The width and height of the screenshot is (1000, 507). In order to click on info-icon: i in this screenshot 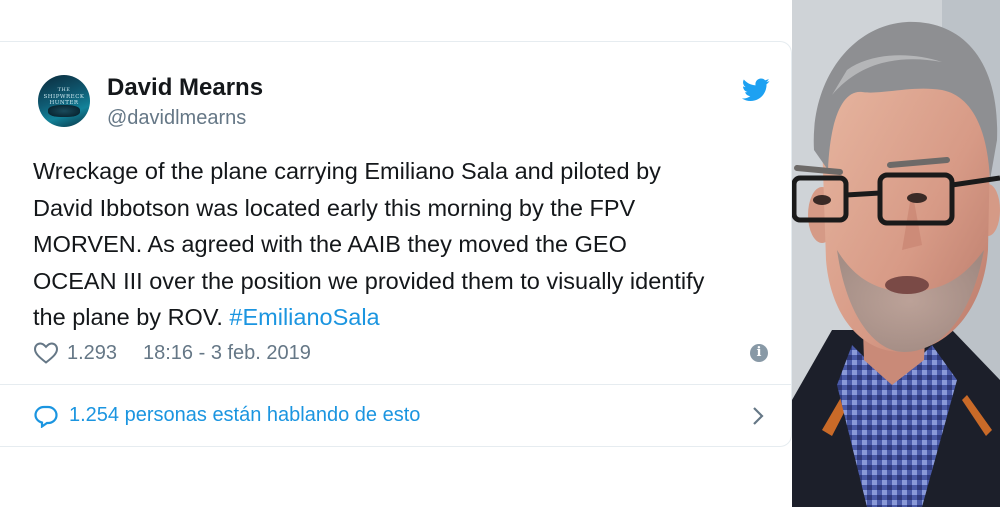, I will do `click(759, 353)`.